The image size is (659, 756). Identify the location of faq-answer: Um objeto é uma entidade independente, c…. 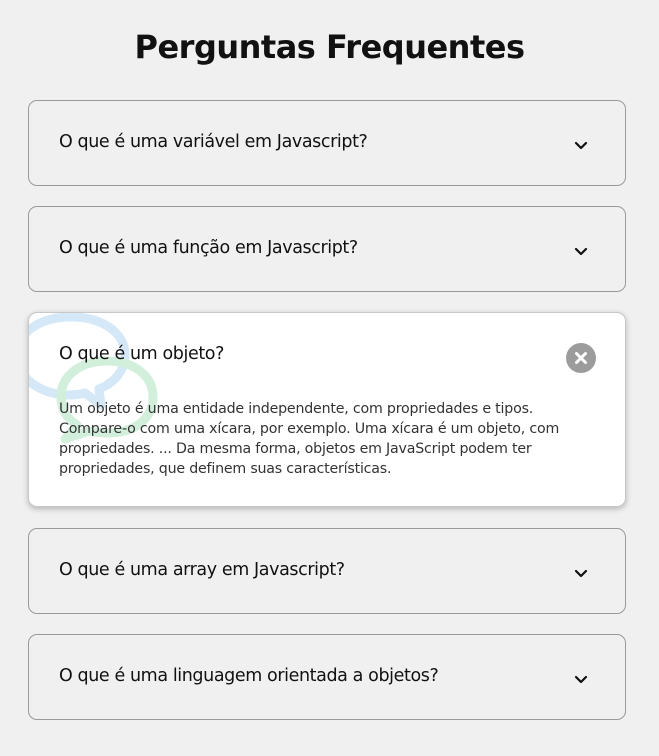
(325, 439).